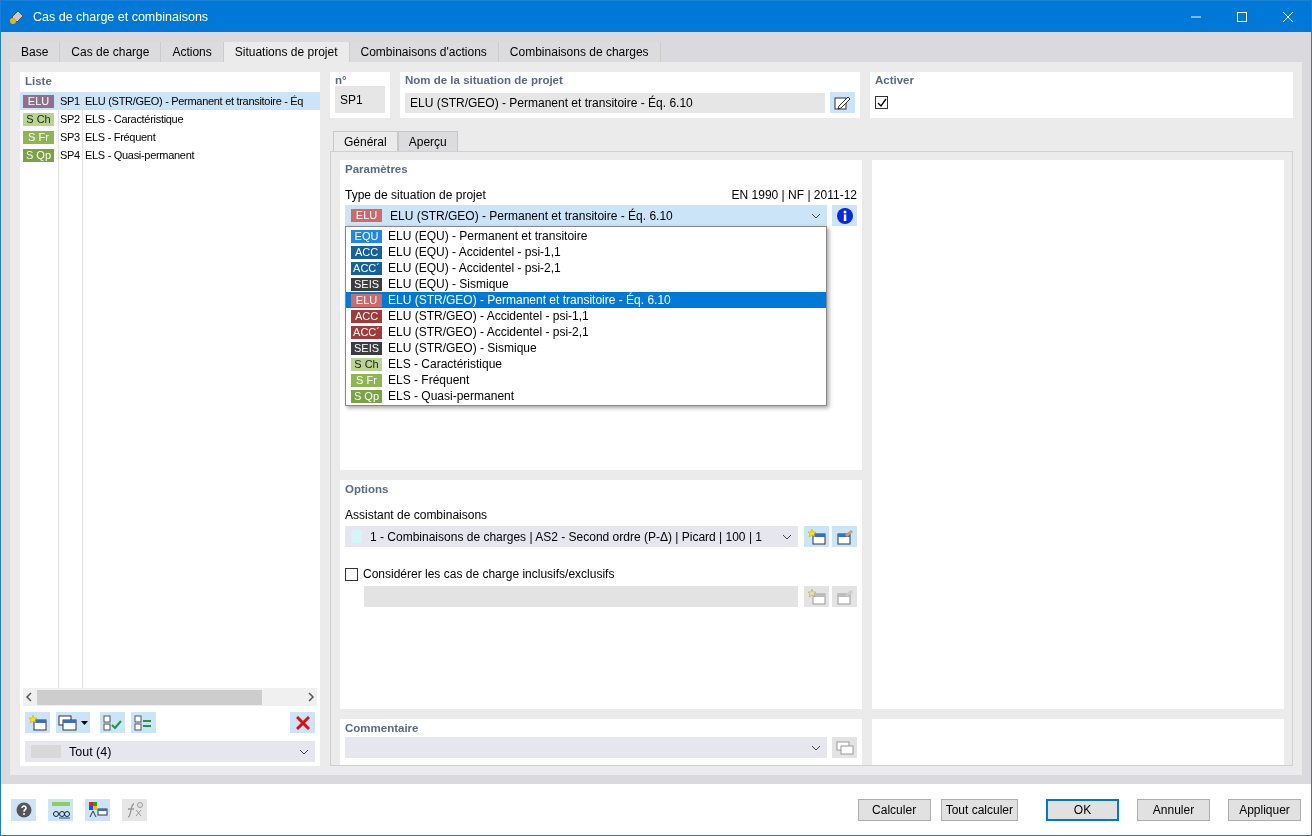 The width and height of the screenshot is (1312, 836). I want to click on formula-button, so click(134, 809).